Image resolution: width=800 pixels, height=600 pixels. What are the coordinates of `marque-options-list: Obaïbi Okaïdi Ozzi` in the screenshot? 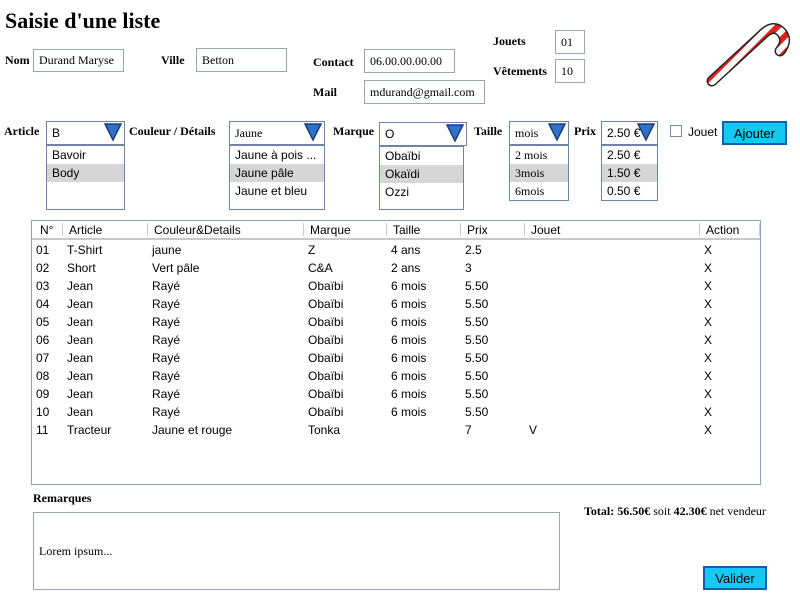 It's located at (421, 178).